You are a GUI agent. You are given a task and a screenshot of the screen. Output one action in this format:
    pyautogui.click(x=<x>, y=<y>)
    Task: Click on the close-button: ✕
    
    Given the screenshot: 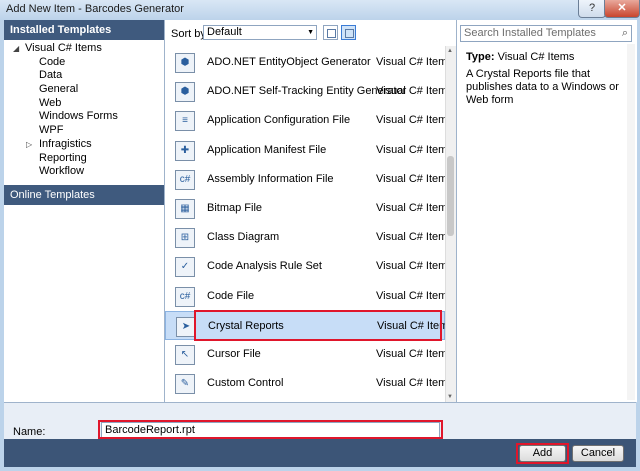 What is the action you would take?
    pyautogui.click(x=622, y=9)
    